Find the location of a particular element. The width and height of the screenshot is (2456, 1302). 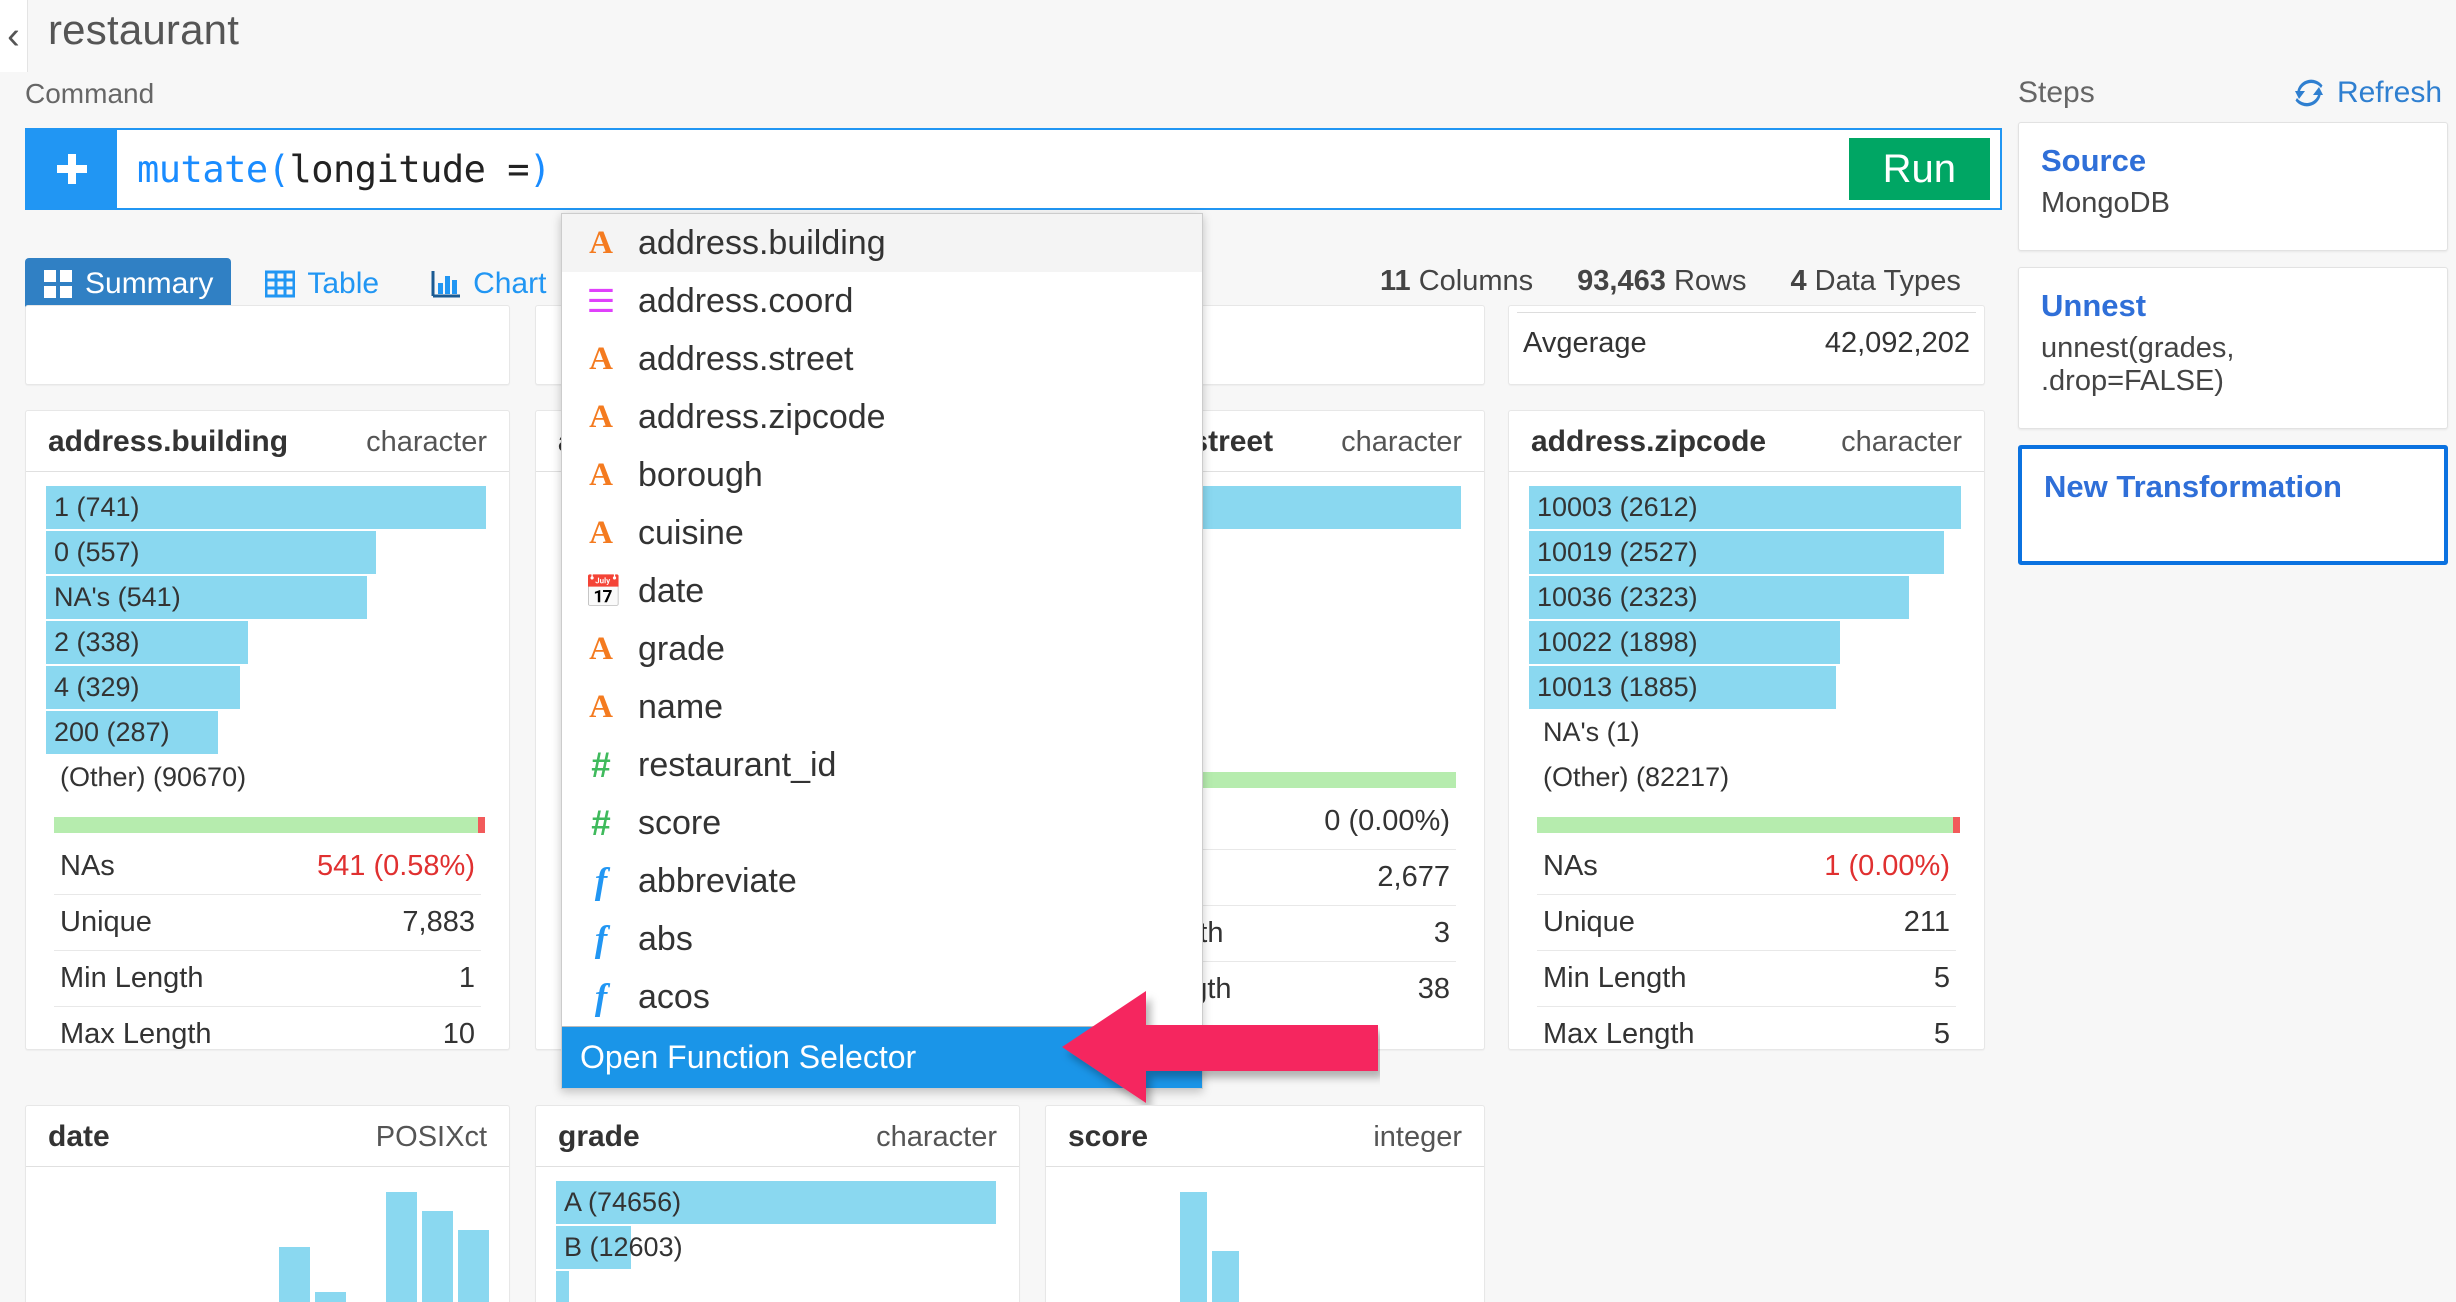

autocomplete-item: Aaddress.zipcode is located at coordinates (882, 417).